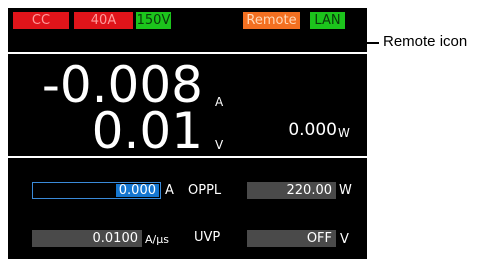  I want to click on callout-leader-horizontal, so click(330, 43).